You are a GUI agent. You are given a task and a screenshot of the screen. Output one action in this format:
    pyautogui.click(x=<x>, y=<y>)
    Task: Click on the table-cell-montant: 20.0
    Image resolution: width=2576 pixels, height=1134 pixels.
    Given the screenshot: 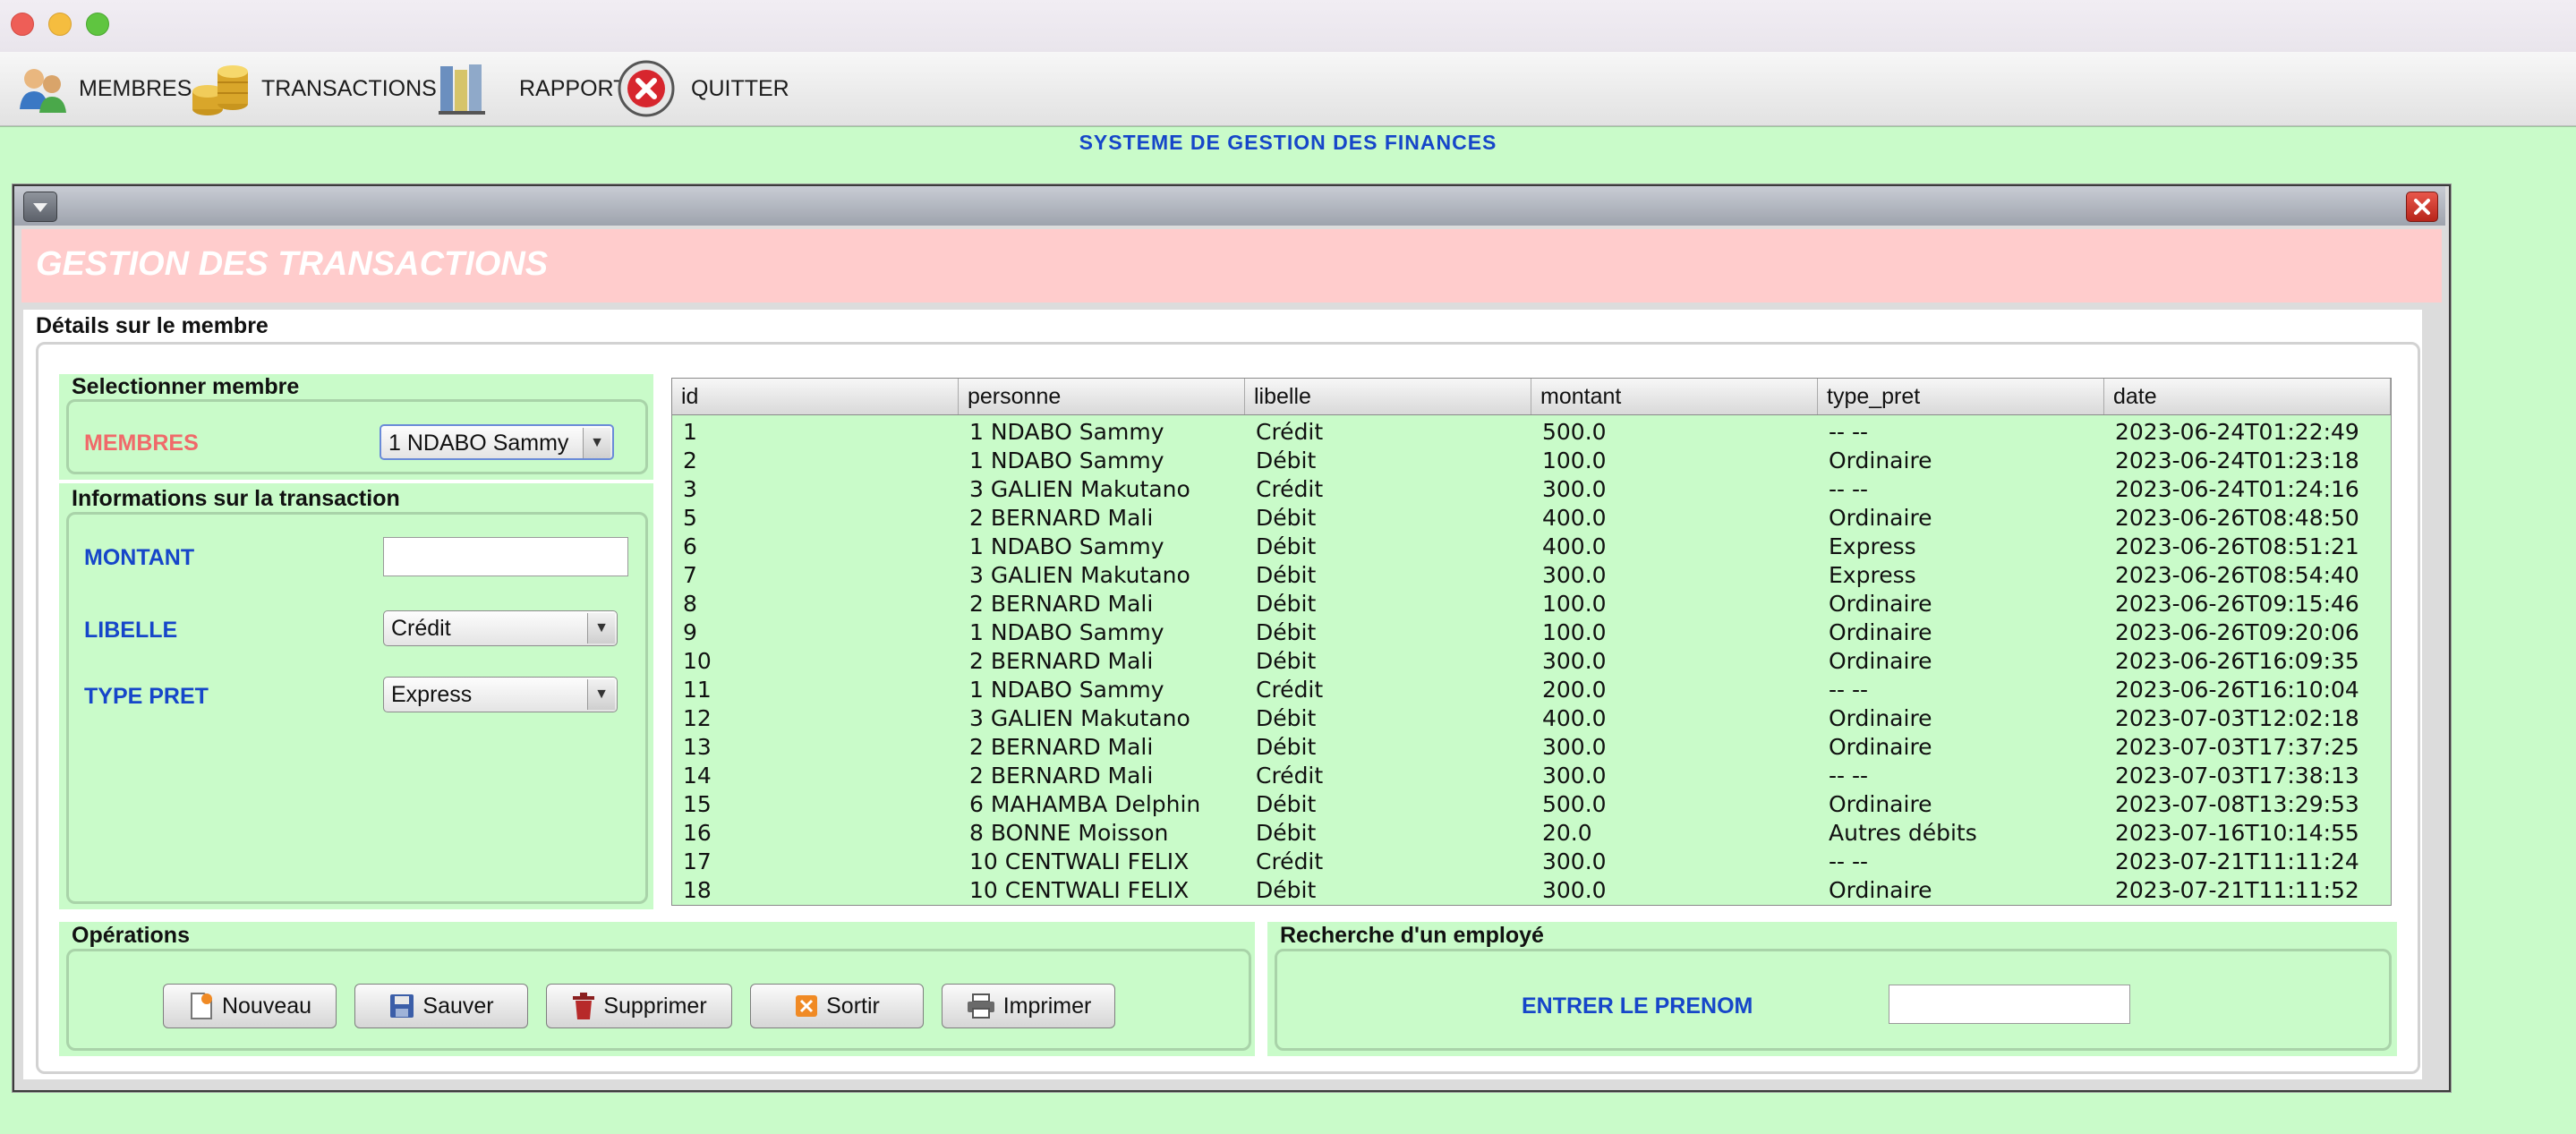 What is the action you would take?
    pyautogui.click(x=1567, y=833)
    